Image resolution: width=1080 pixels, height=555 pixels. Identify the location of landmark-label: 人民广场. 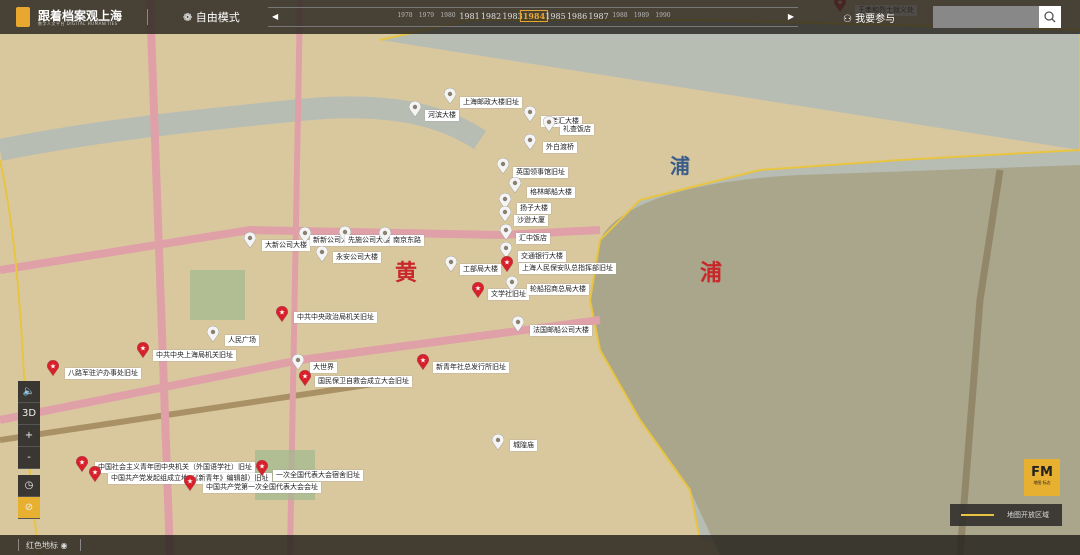
(242, 340).